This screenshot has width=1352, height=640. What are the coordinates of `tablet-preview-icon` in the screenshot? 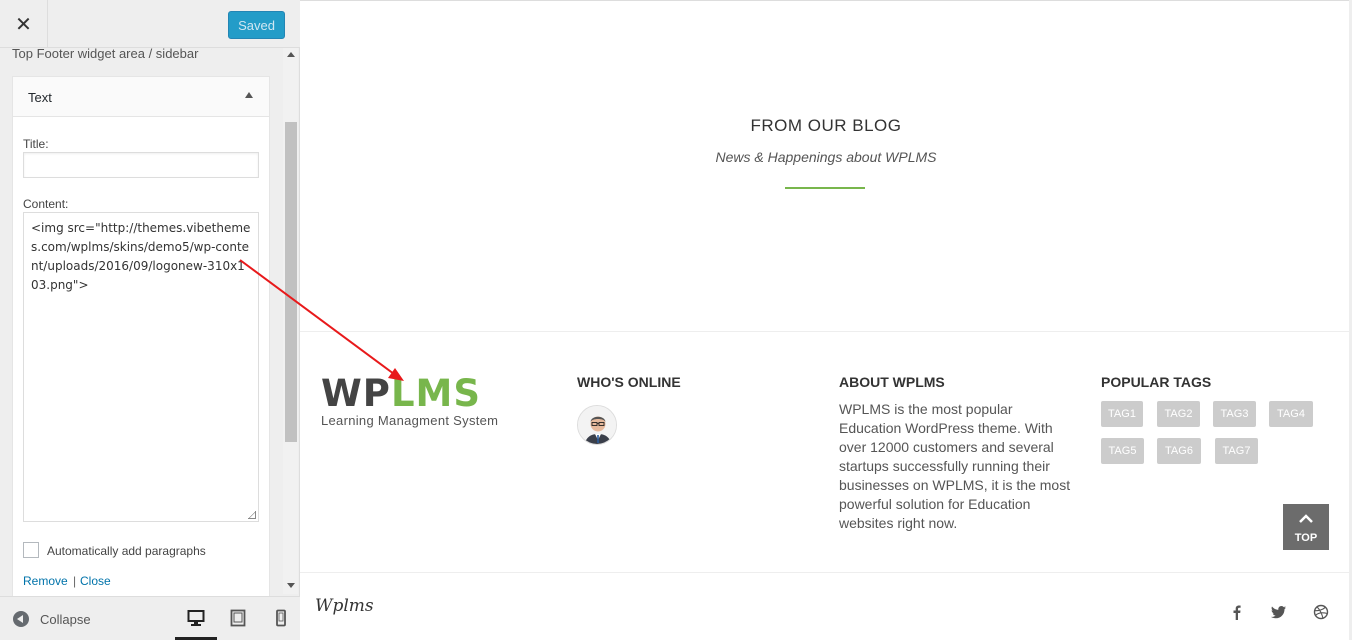 It's located at (238, 618).